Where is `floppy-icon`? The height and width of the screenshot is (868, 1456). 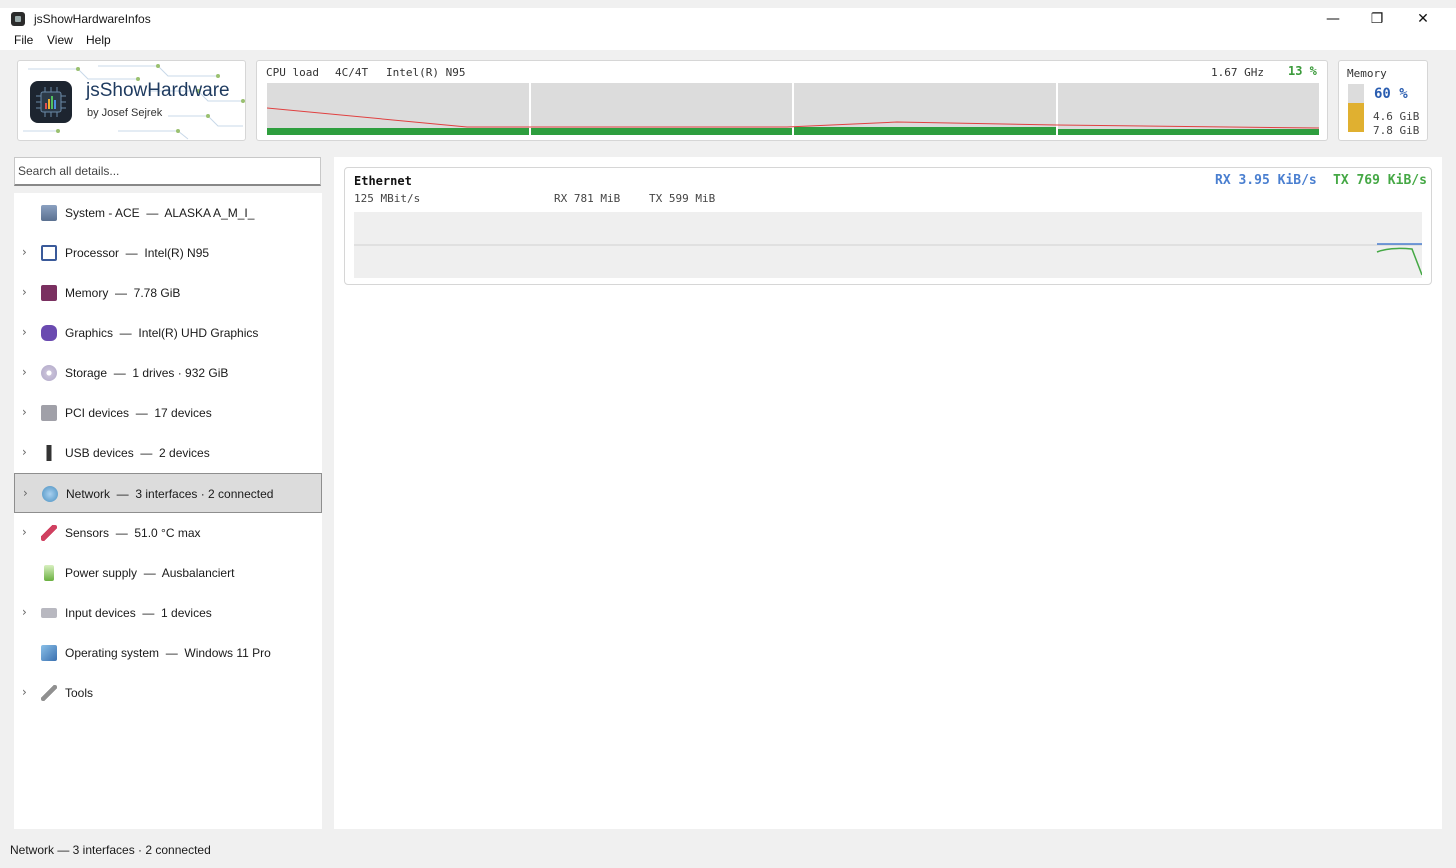 floppy-icon is located at coordinates (49, 293).